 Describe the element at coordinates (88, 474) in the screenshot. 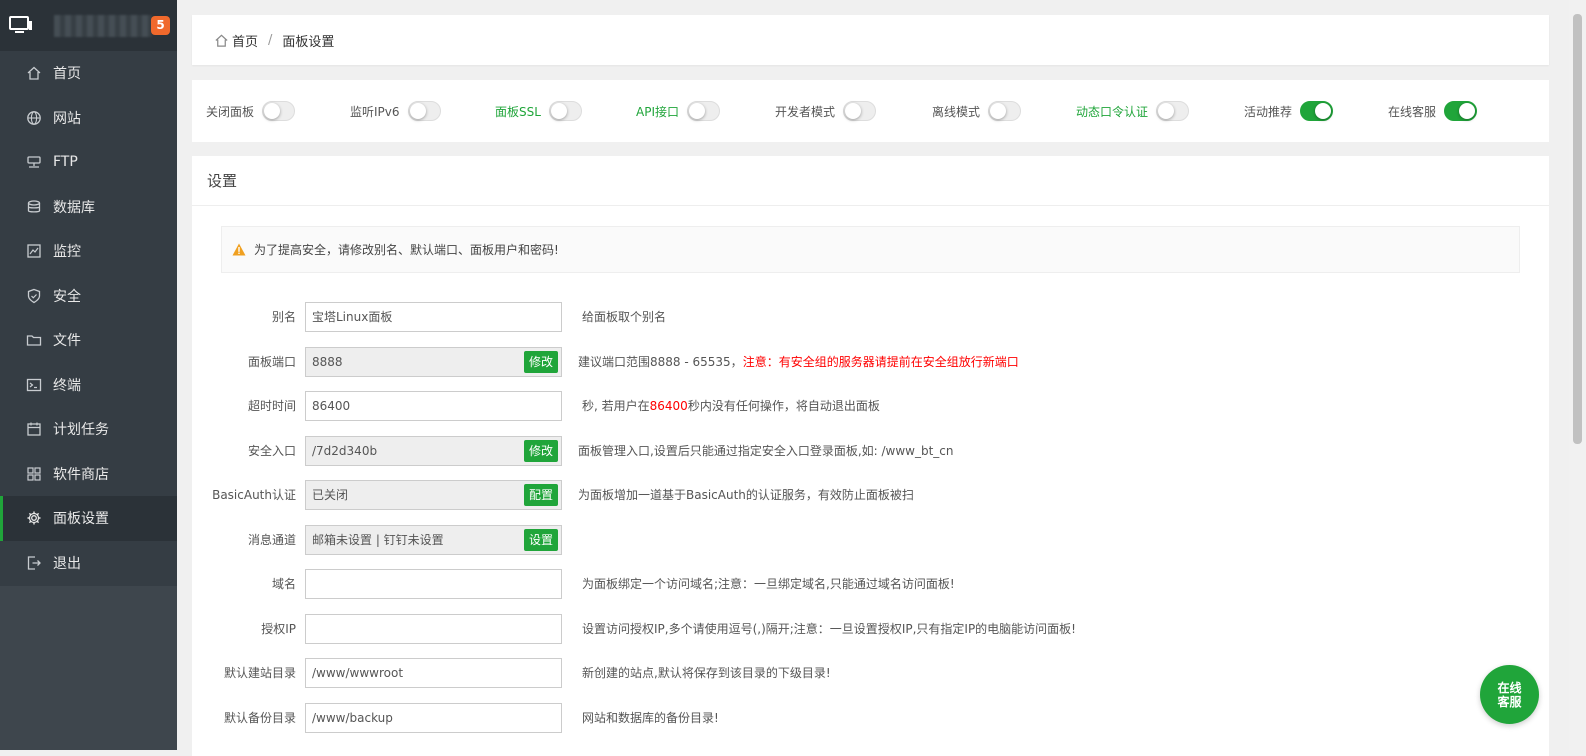

I see `sidebar-item-store: 软件商店` at that location.